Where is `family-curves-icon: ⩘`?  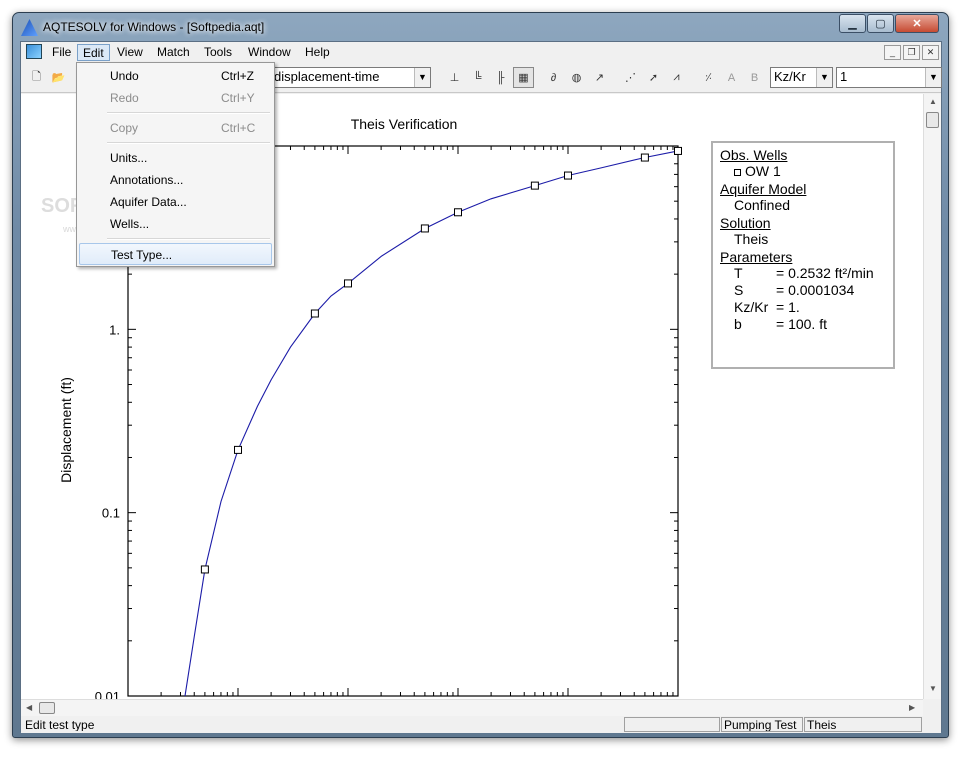
family-curves-icon: ⩘ is located at coordinates (676, 77).